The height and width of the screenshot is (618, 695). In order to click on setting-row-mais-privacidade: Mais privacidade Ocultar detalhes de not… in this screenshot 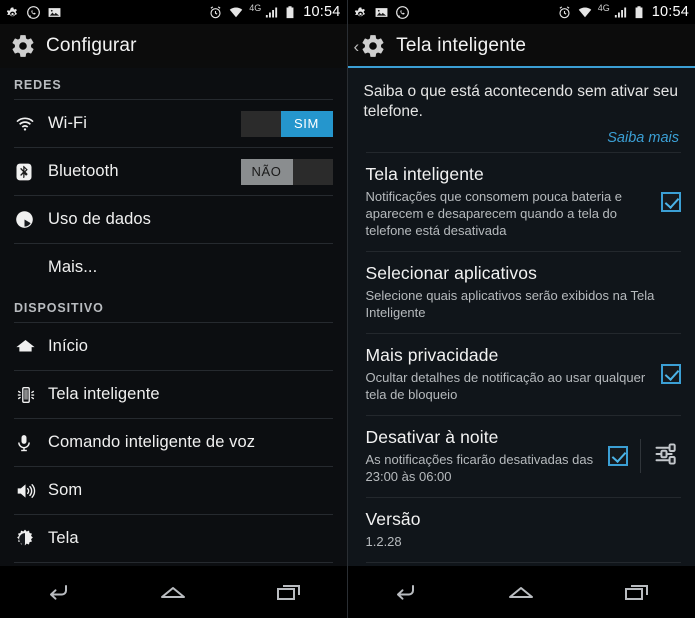, I will do `click(521, 374)`.